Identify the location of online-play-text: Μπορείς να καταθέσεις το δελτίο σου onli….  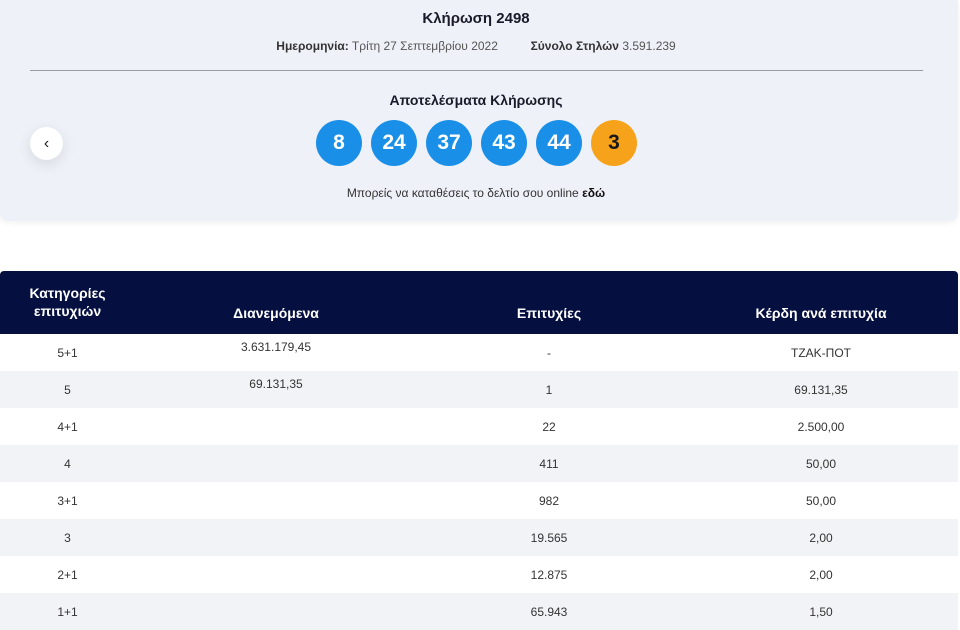
(476, 193).